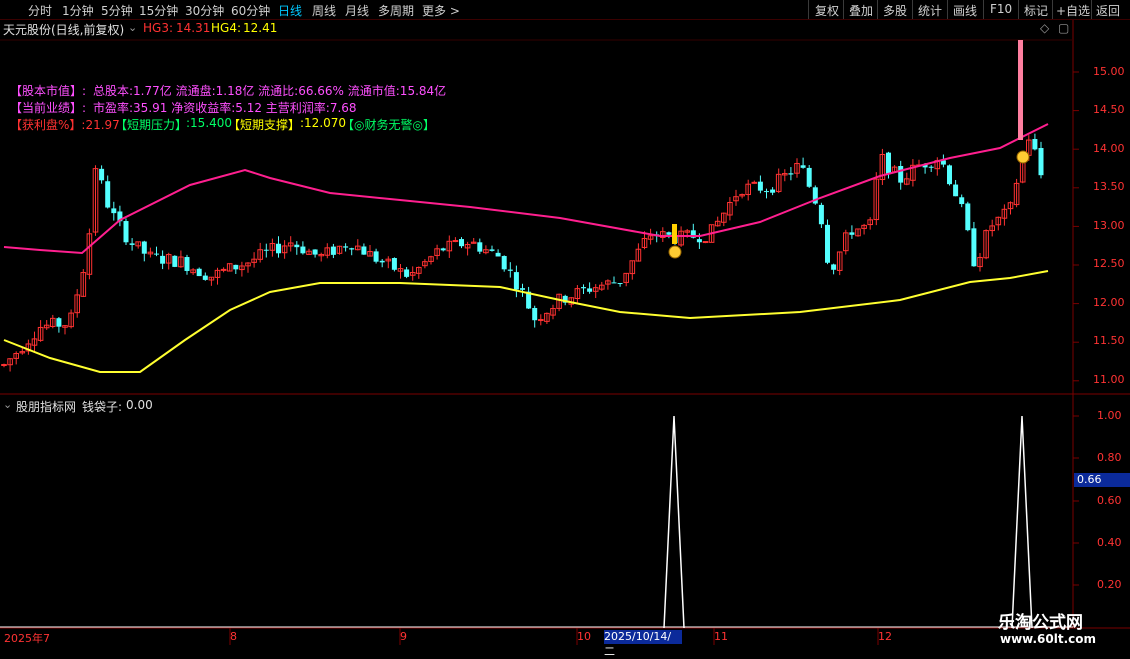 This screenshot has height=659, width=1130. I want to click on info-capital-tag: 【股本市值】:, so click(48, 91).